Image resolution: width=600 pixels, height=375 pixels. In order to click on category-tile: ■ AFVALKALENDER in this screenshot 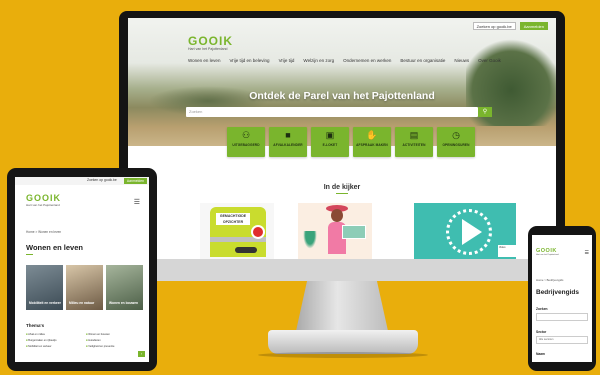, I will do `click(288, 142)`.